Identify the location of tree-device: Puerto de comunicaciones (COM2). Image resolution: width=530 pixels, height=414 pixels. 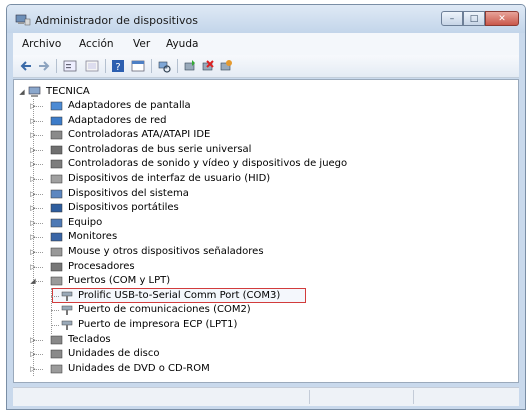
(182, 310).